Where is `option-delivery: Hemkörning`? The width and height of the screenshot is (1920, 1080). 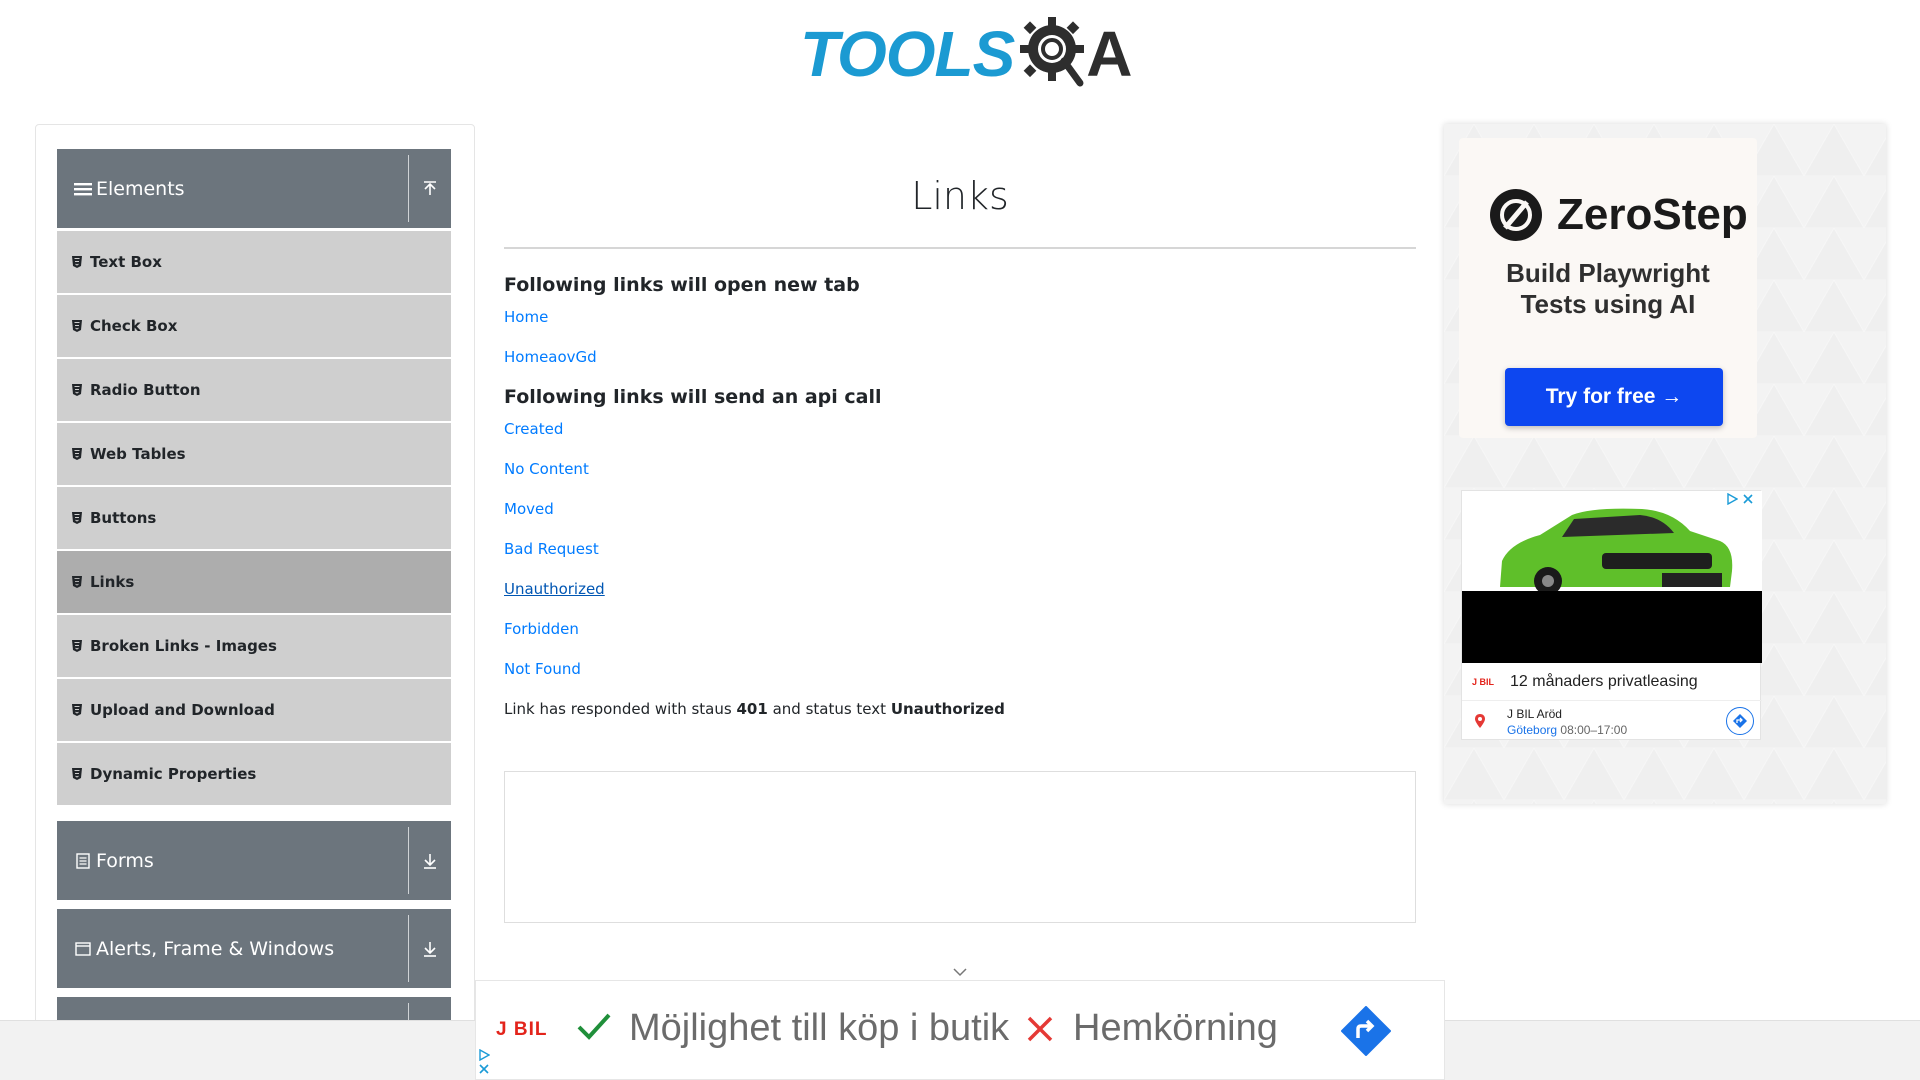
option-delivery: Hemkörning is located at coordinates (1175, 1028).